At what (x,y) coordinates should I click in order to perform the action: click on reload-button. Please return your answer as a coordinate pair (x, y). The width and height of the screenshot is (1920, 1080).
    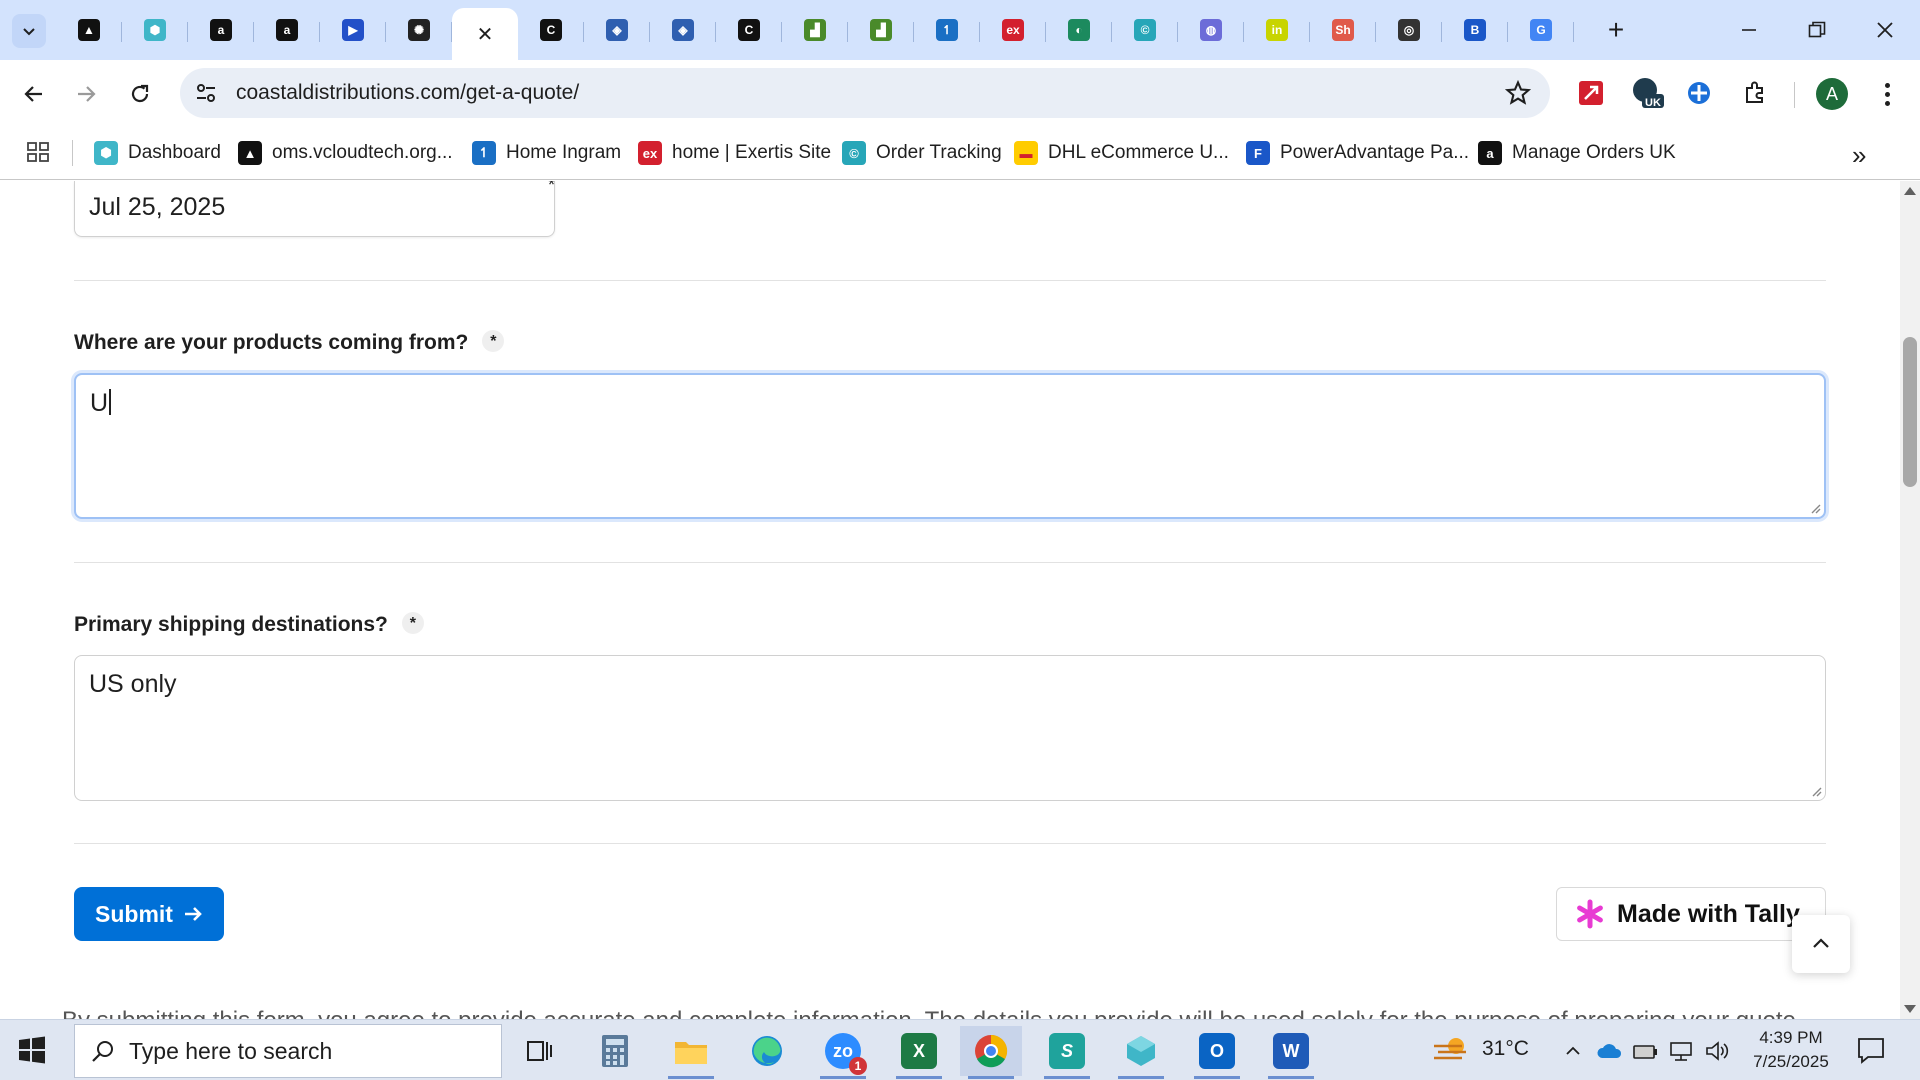
    Looking at the image, I should click on (140, 94).